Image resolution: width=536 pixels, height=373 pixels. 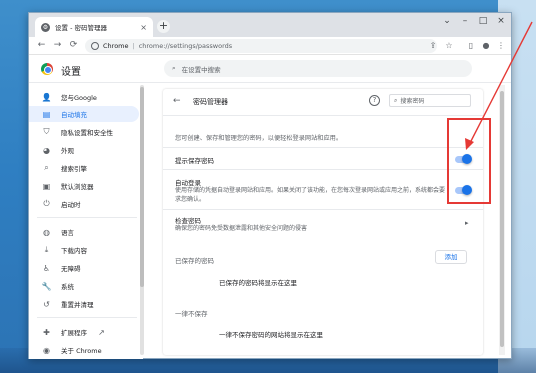 What do you see at coordinates (71, 205) in the screenshot?
I see `sidebar-item-label: 启动时` at bounding box center [71, 205].